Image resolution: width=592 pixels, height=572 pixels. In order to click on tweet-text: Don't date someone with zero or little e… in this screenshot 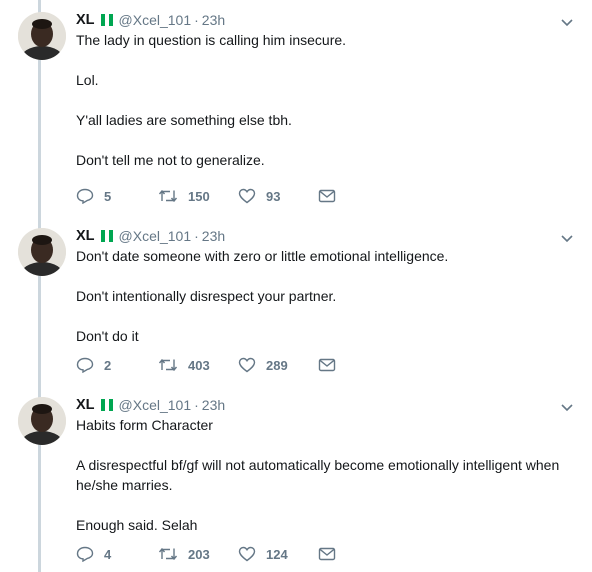, I will do `click(320, 296)`.